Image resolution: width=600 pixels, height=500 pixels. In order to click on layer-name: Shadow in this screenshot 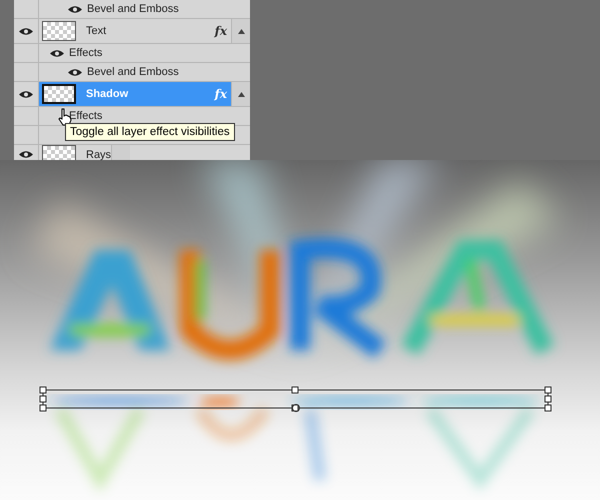, I will do `click(107, 94)`.